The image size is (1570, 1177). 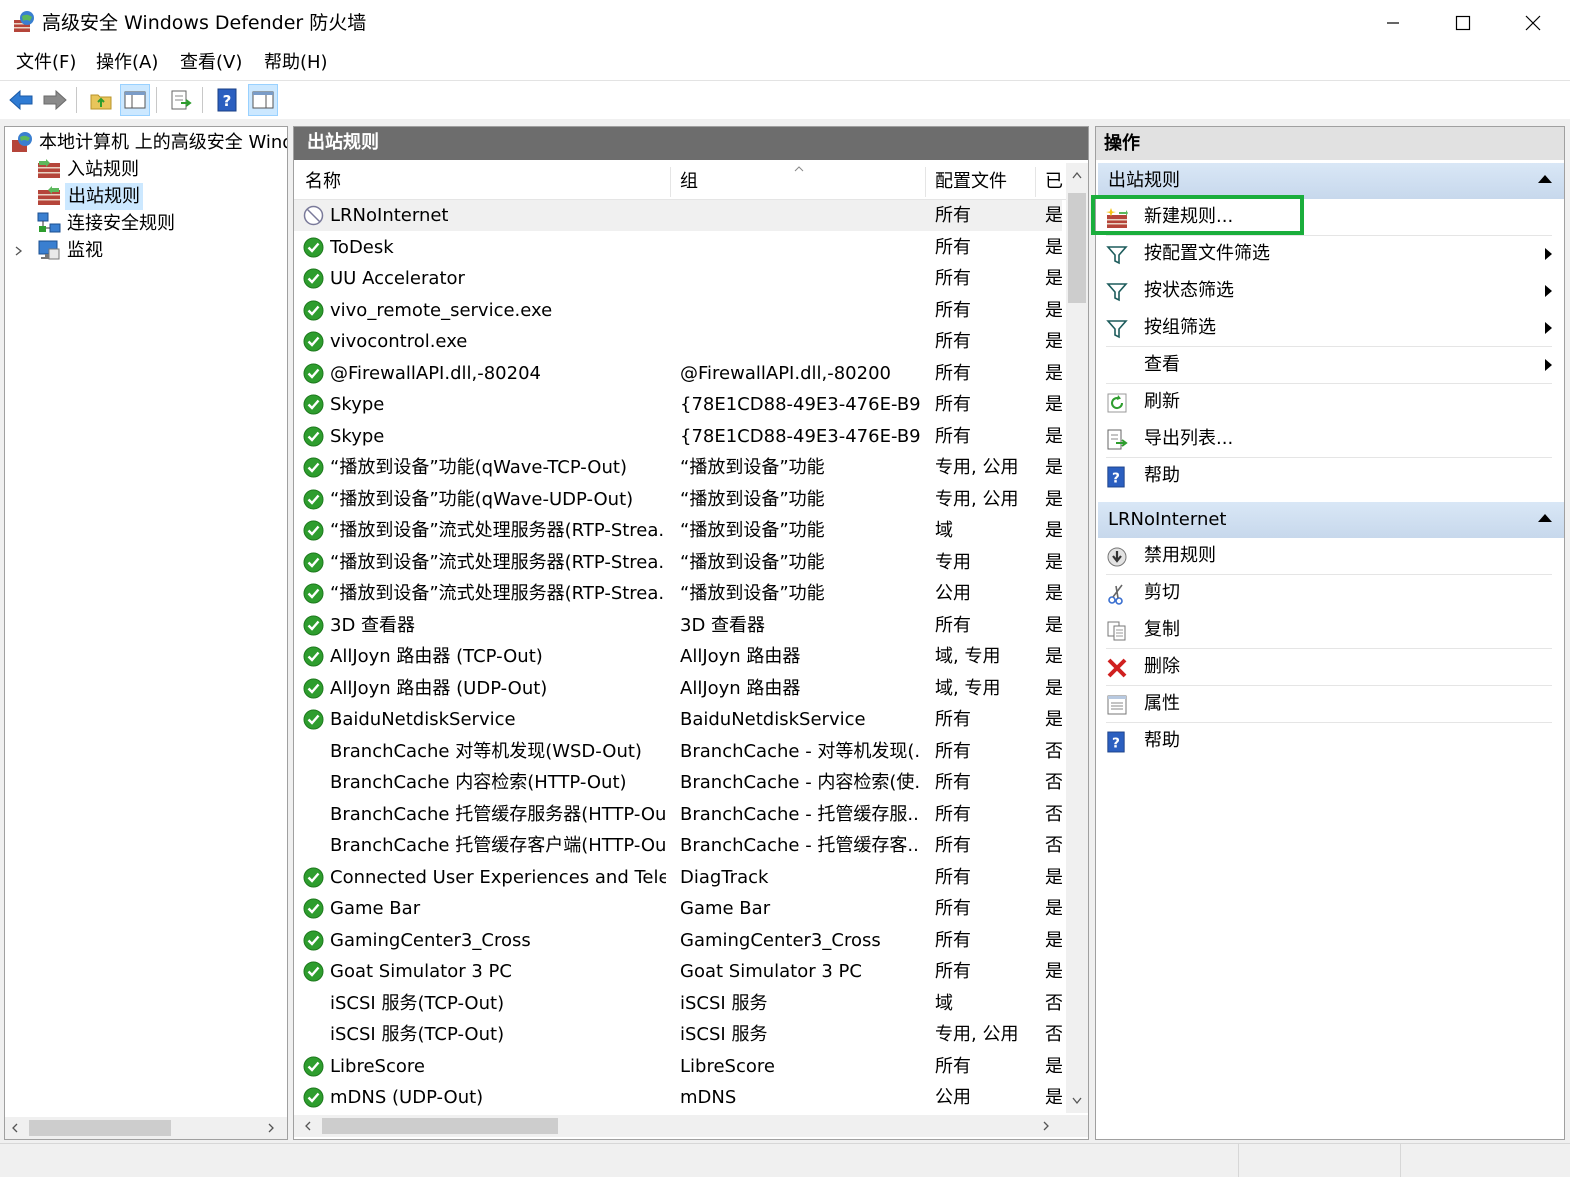 What do you see at coordinates (740, 688) in the screenshot?
I see `rule-group-cell: AllJoyn 路由器` at bounding box center [740, 688].